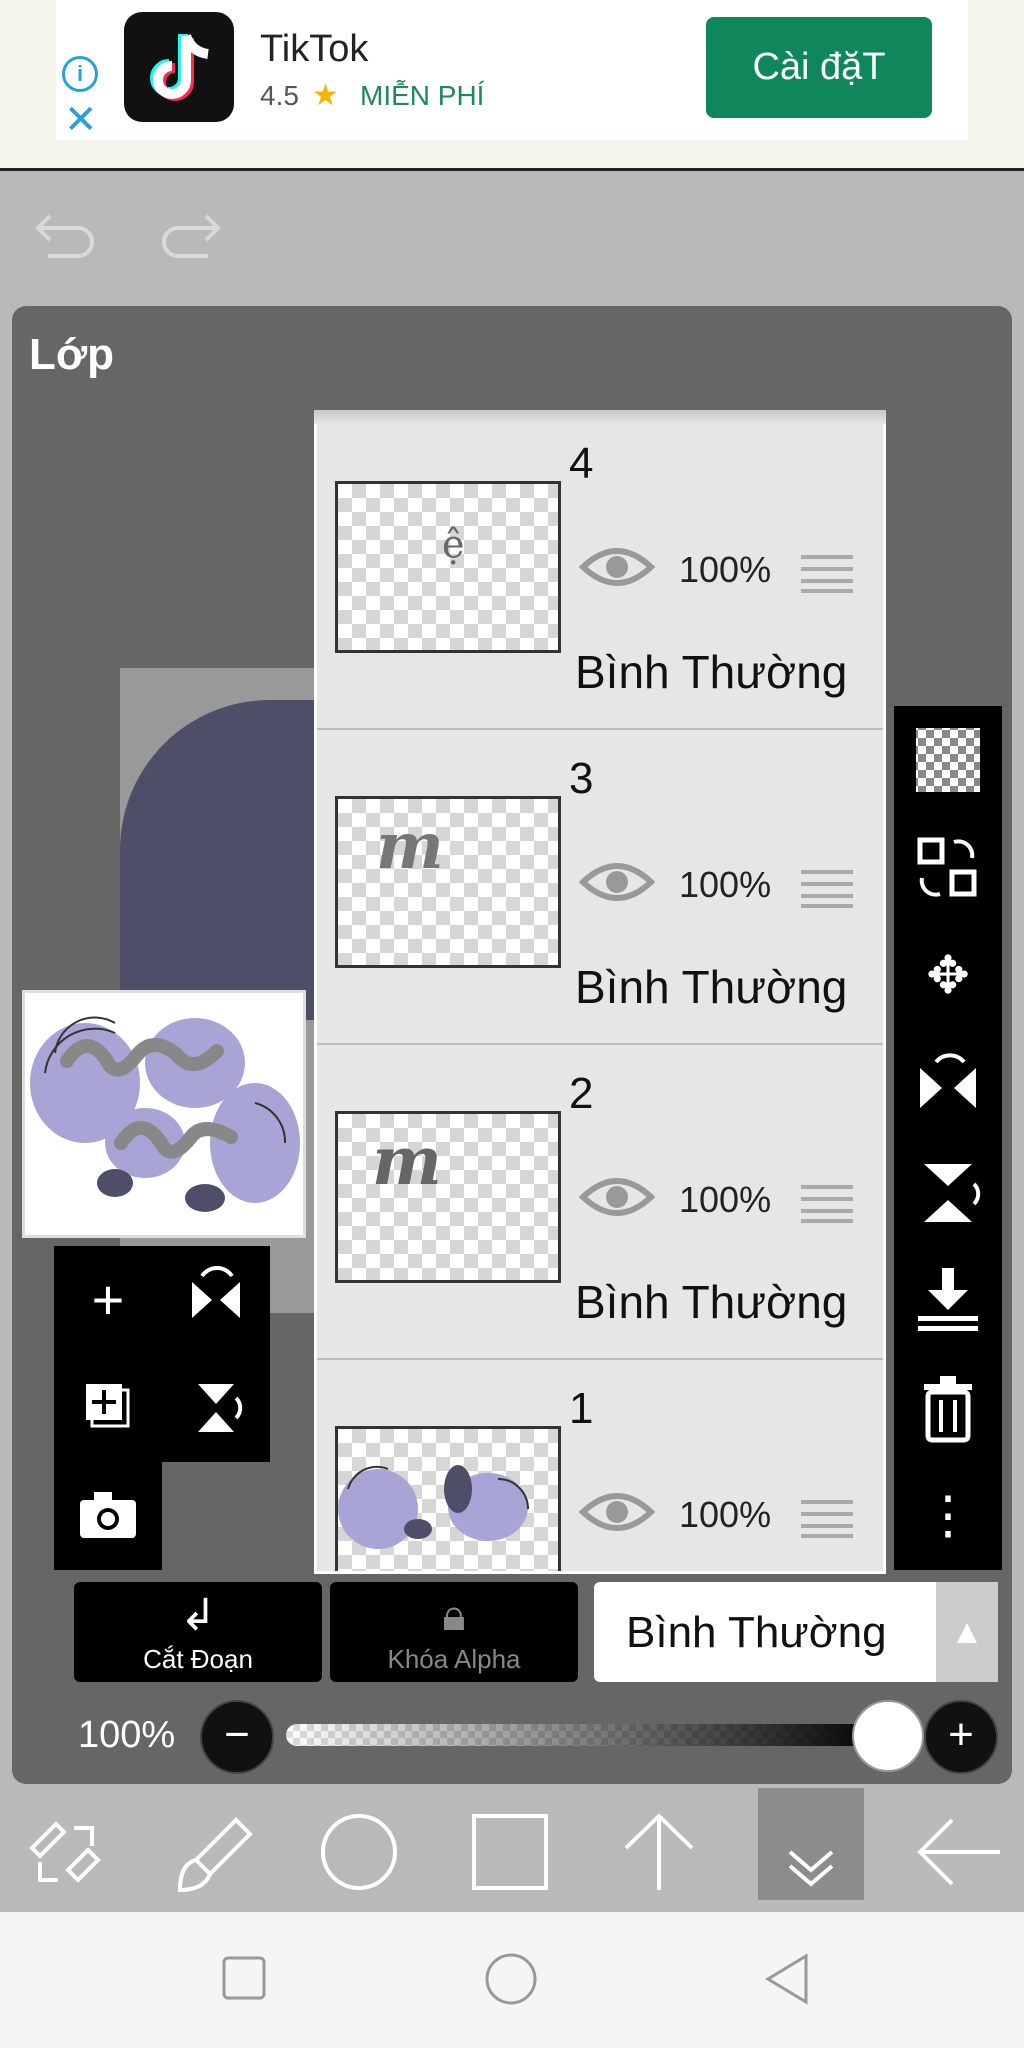 The height and width of the screenshot is (2048, 1024). I want to click on system-nav-bar, so click(512, 1980).